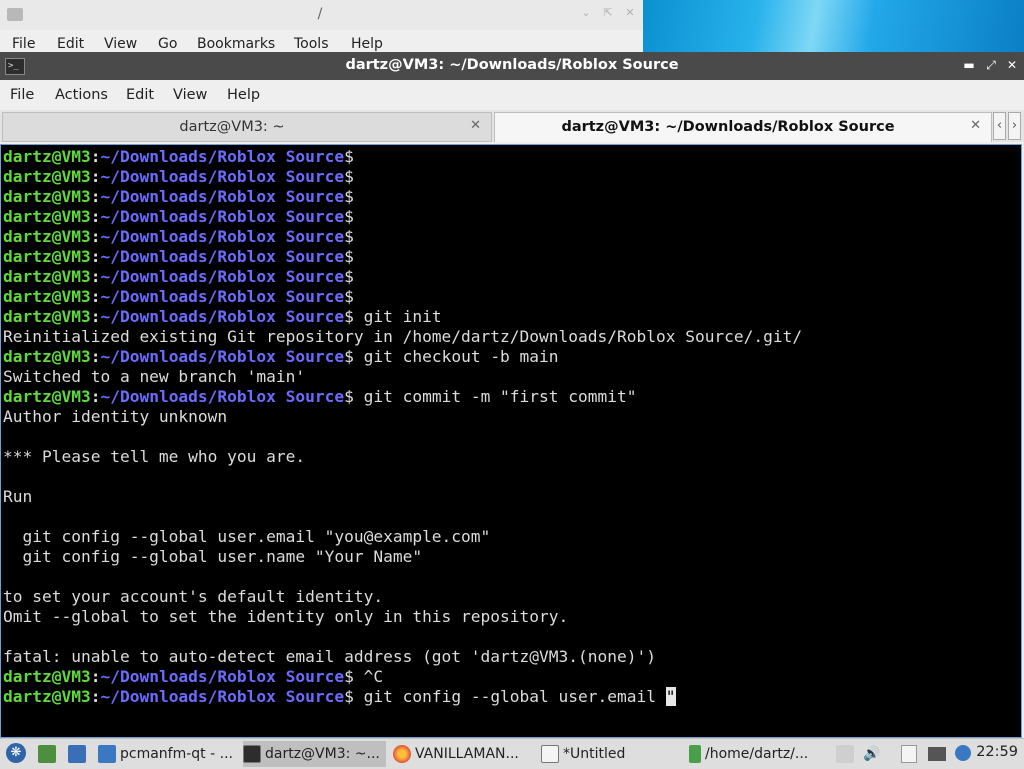 This screenshot has height=769, width=1024. I want to click on tab-home: dartz@VM3: ~ ✕, so click(247, 127).